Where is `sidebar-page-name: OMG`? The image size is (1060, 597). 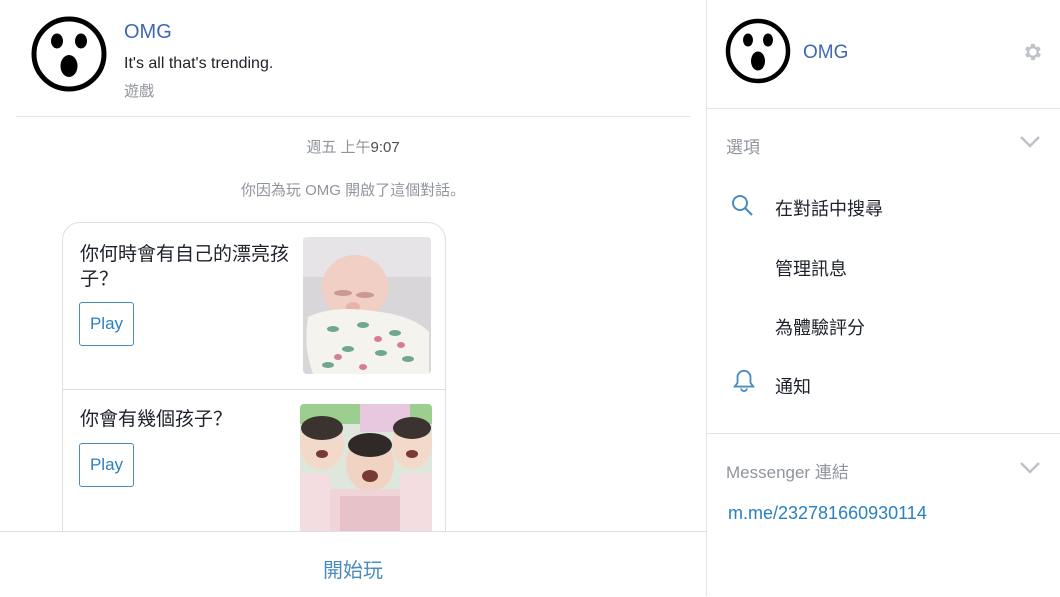
sidebar-page-name: OMG is located at coordinates (825, 53).